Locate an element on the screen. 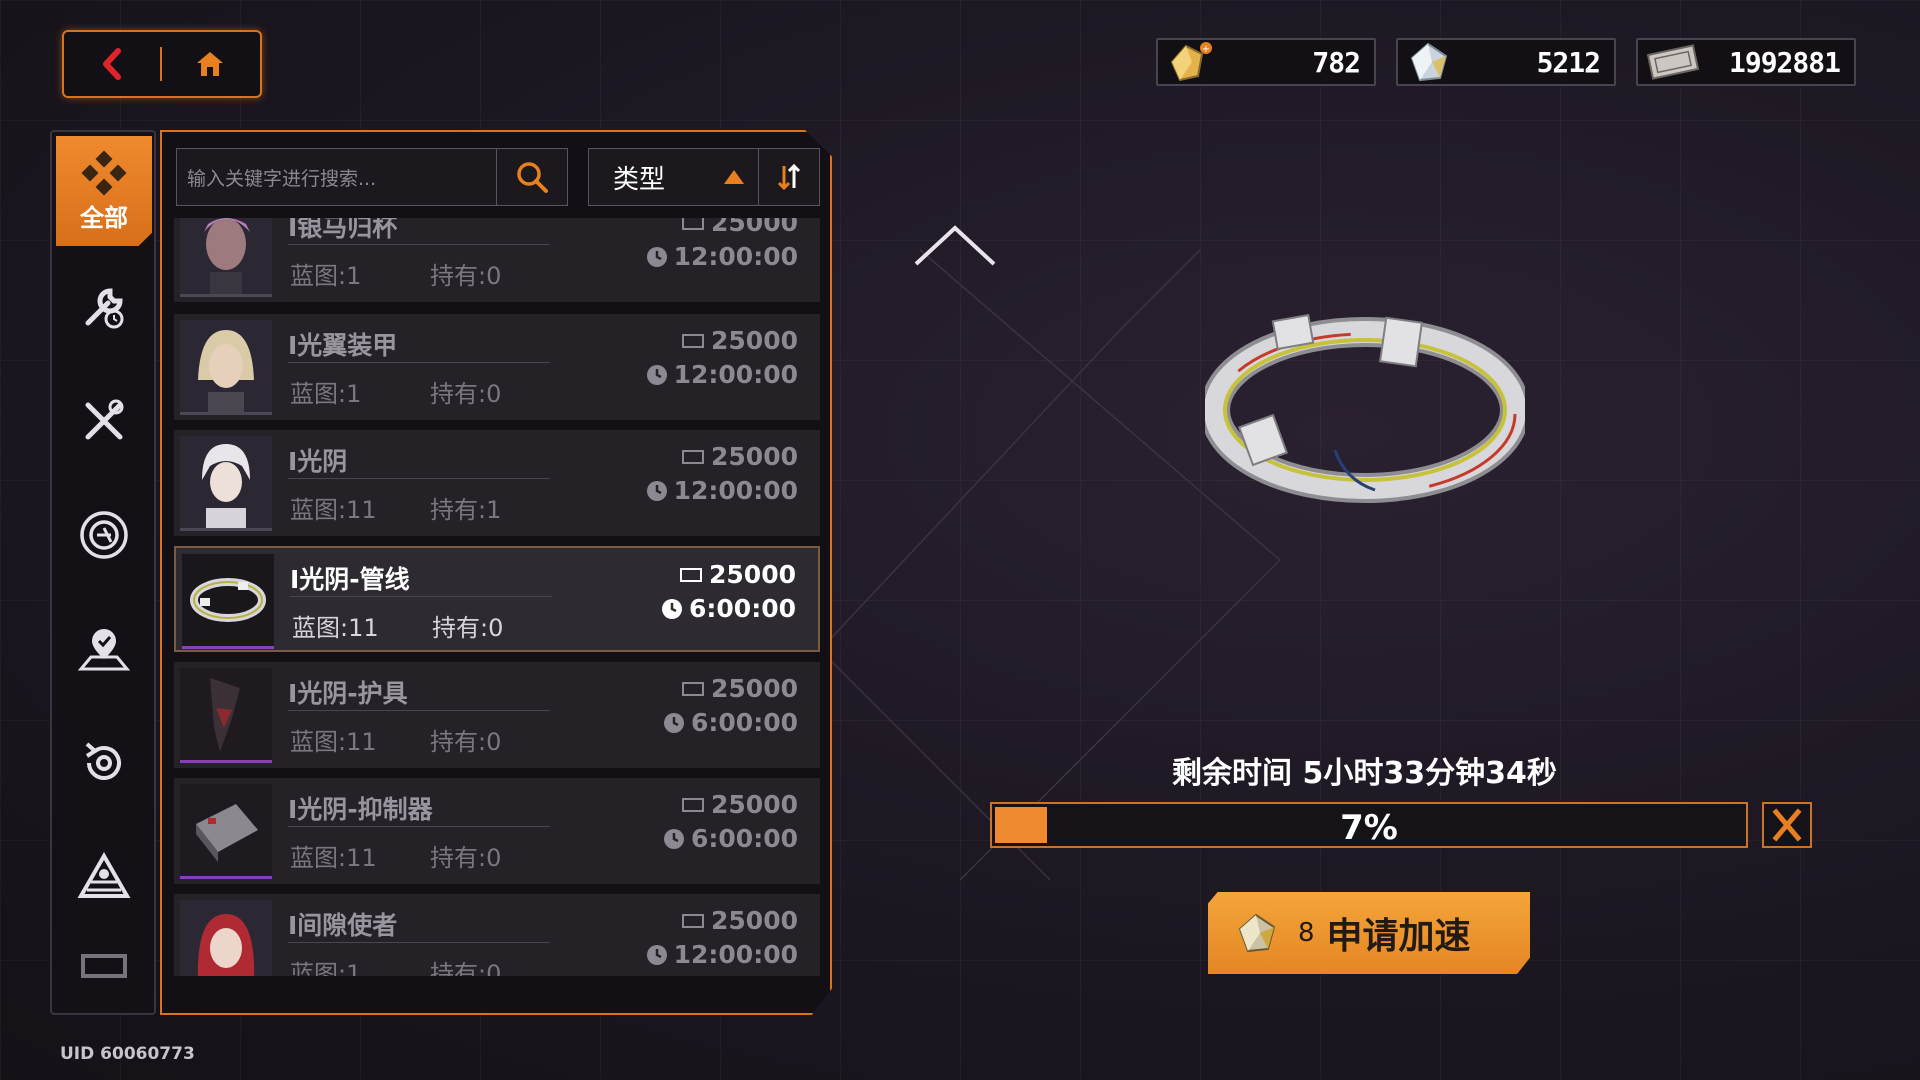  remaining-time: 剩余时间 5小时33分钟34秒 is located at coordinates (1364, 773).